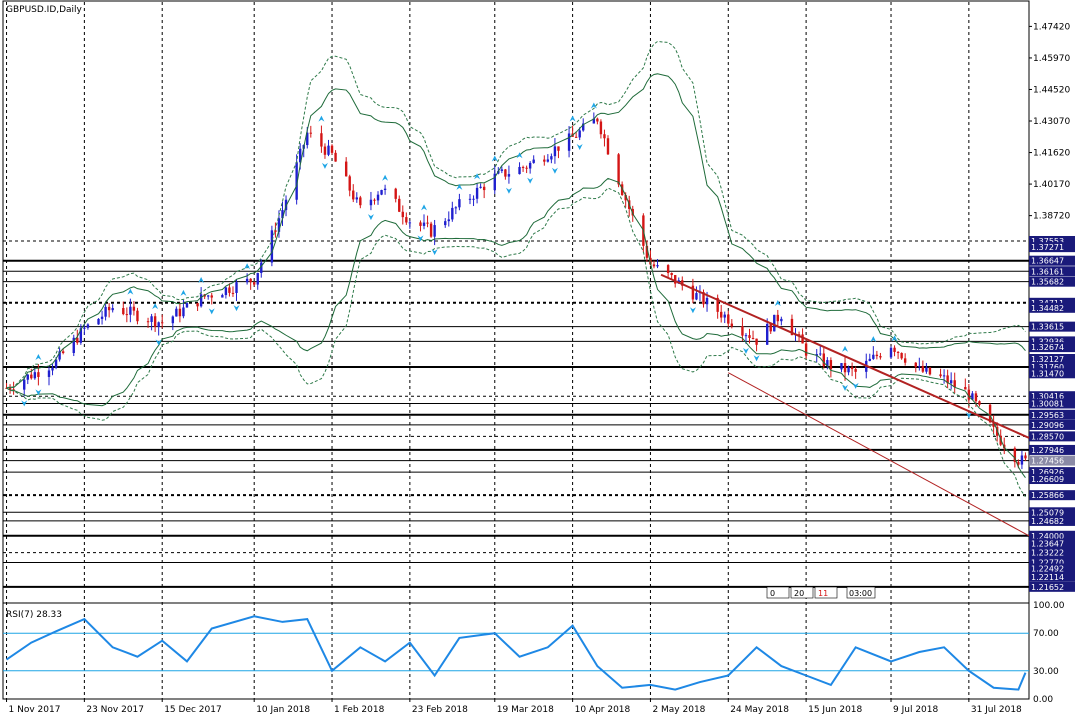 The width and height of the screenshot is (1080, 724). I want to click on rsi-axis-label: 30.00, so click(1046, 672).